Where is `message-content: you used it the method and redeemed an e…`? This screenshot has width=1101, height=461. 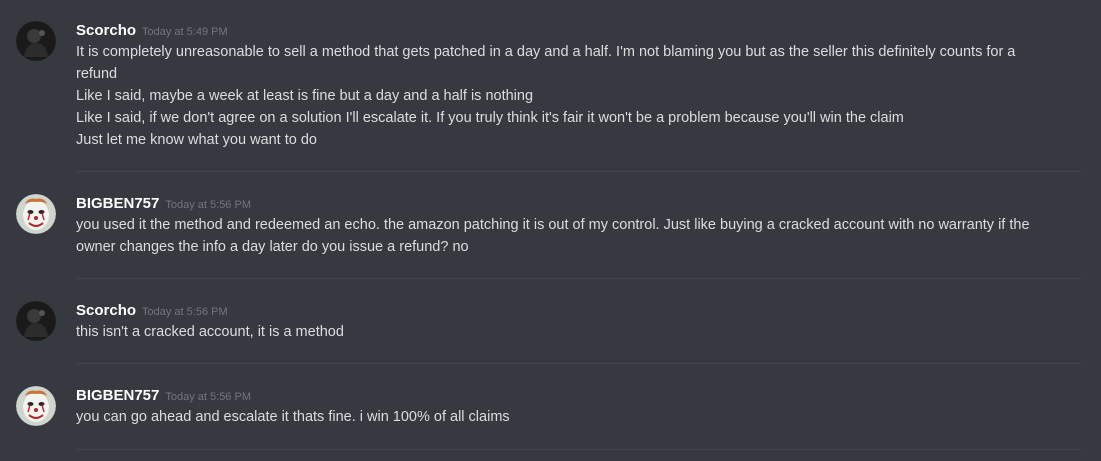
message-content: you used it the method and redeemed an e… is located at coordinates (576, 236).